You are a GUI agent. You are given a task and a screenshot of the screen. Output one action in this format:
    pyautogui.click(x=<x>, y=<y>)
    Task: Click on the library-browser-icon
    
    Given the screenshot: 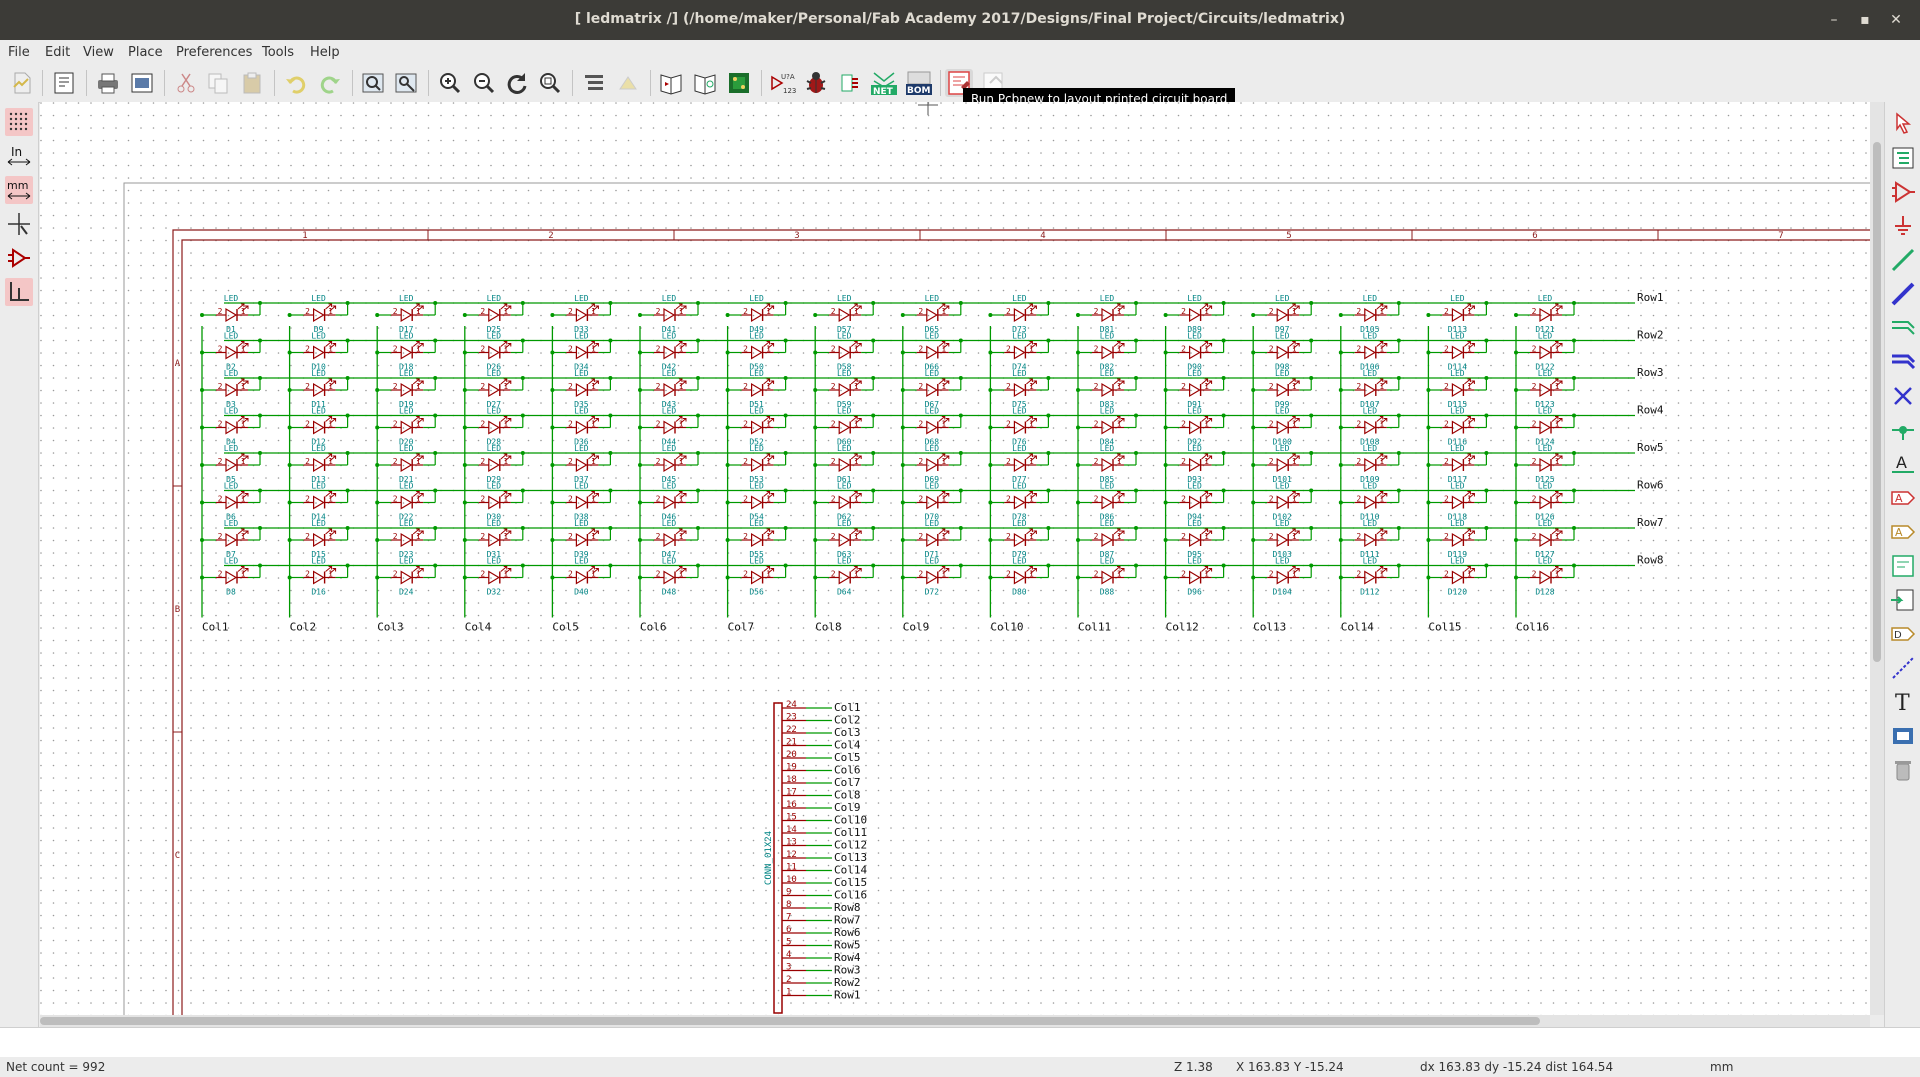 What is the action you would take?
    pyautogui.click(x=705, y=83)
    